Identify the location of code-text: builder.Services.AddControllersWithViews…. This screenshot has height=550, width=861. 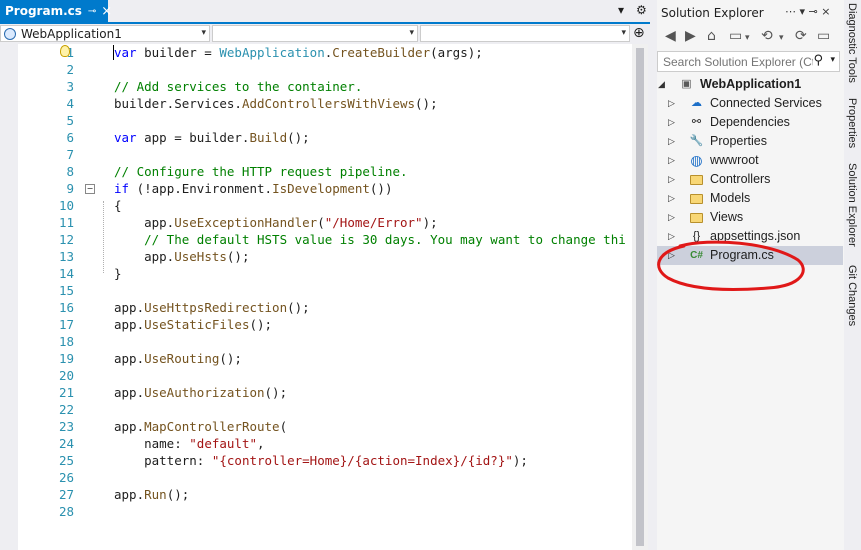
(276, 103).